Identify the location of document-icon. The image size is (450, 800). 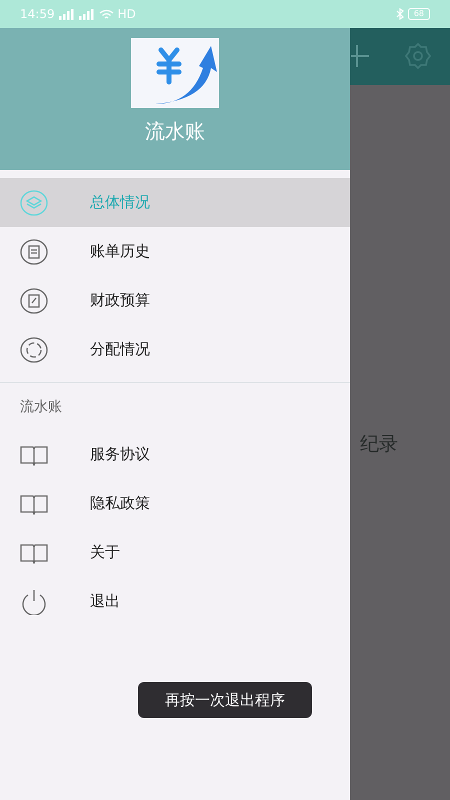
(34, 251).